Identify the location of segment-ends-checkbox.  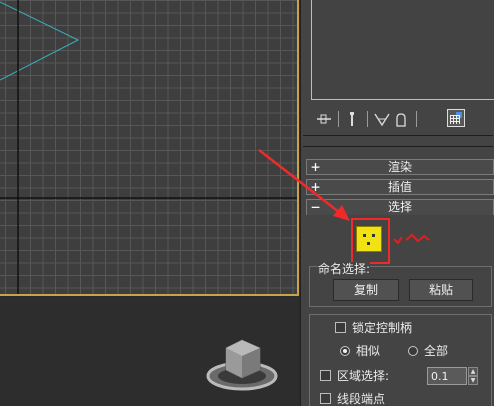
(325, 398).